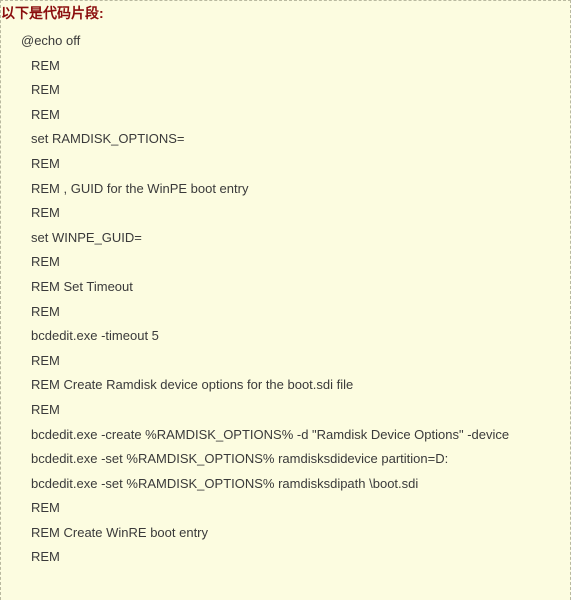 The image size is (580, 600). What do you see at coordinates (95, 336) in the screenshot?
I see `code-line: bcdedit.exe -timeout 5` at bounding box center [95, 336].